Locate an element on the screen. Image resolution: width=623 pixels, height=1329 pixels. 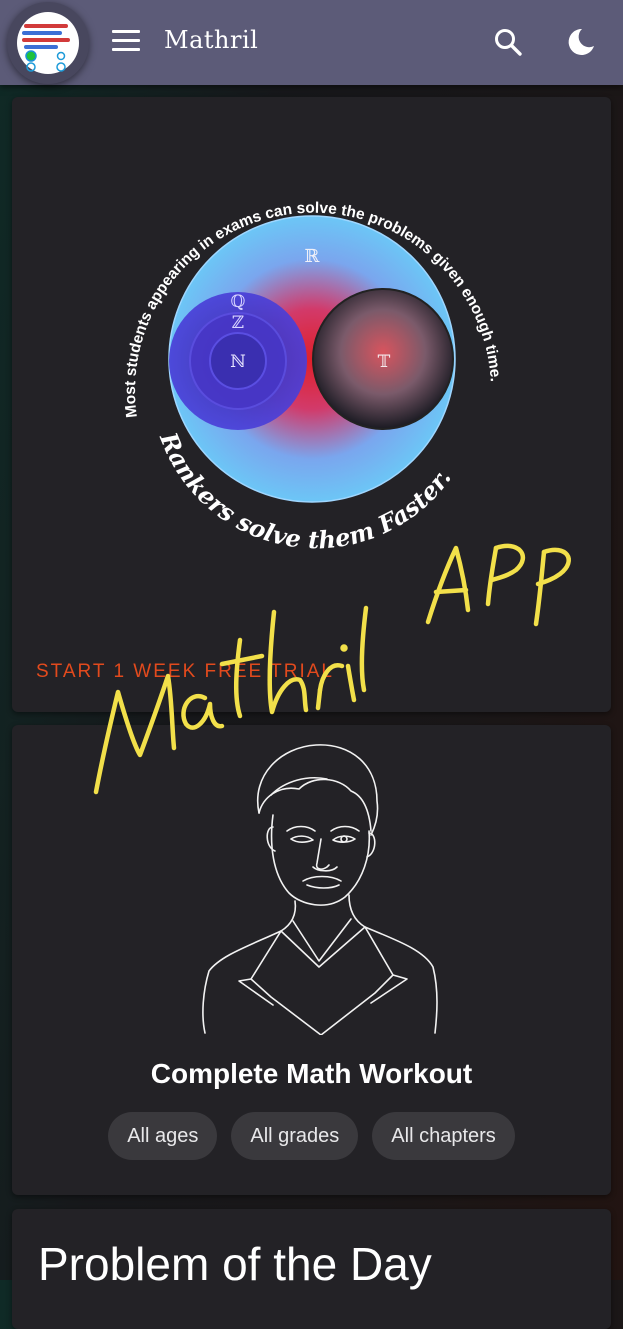
start-free-trial-button: START 1 WEEK FREE TRIAL is located at coordinates (185, 672).